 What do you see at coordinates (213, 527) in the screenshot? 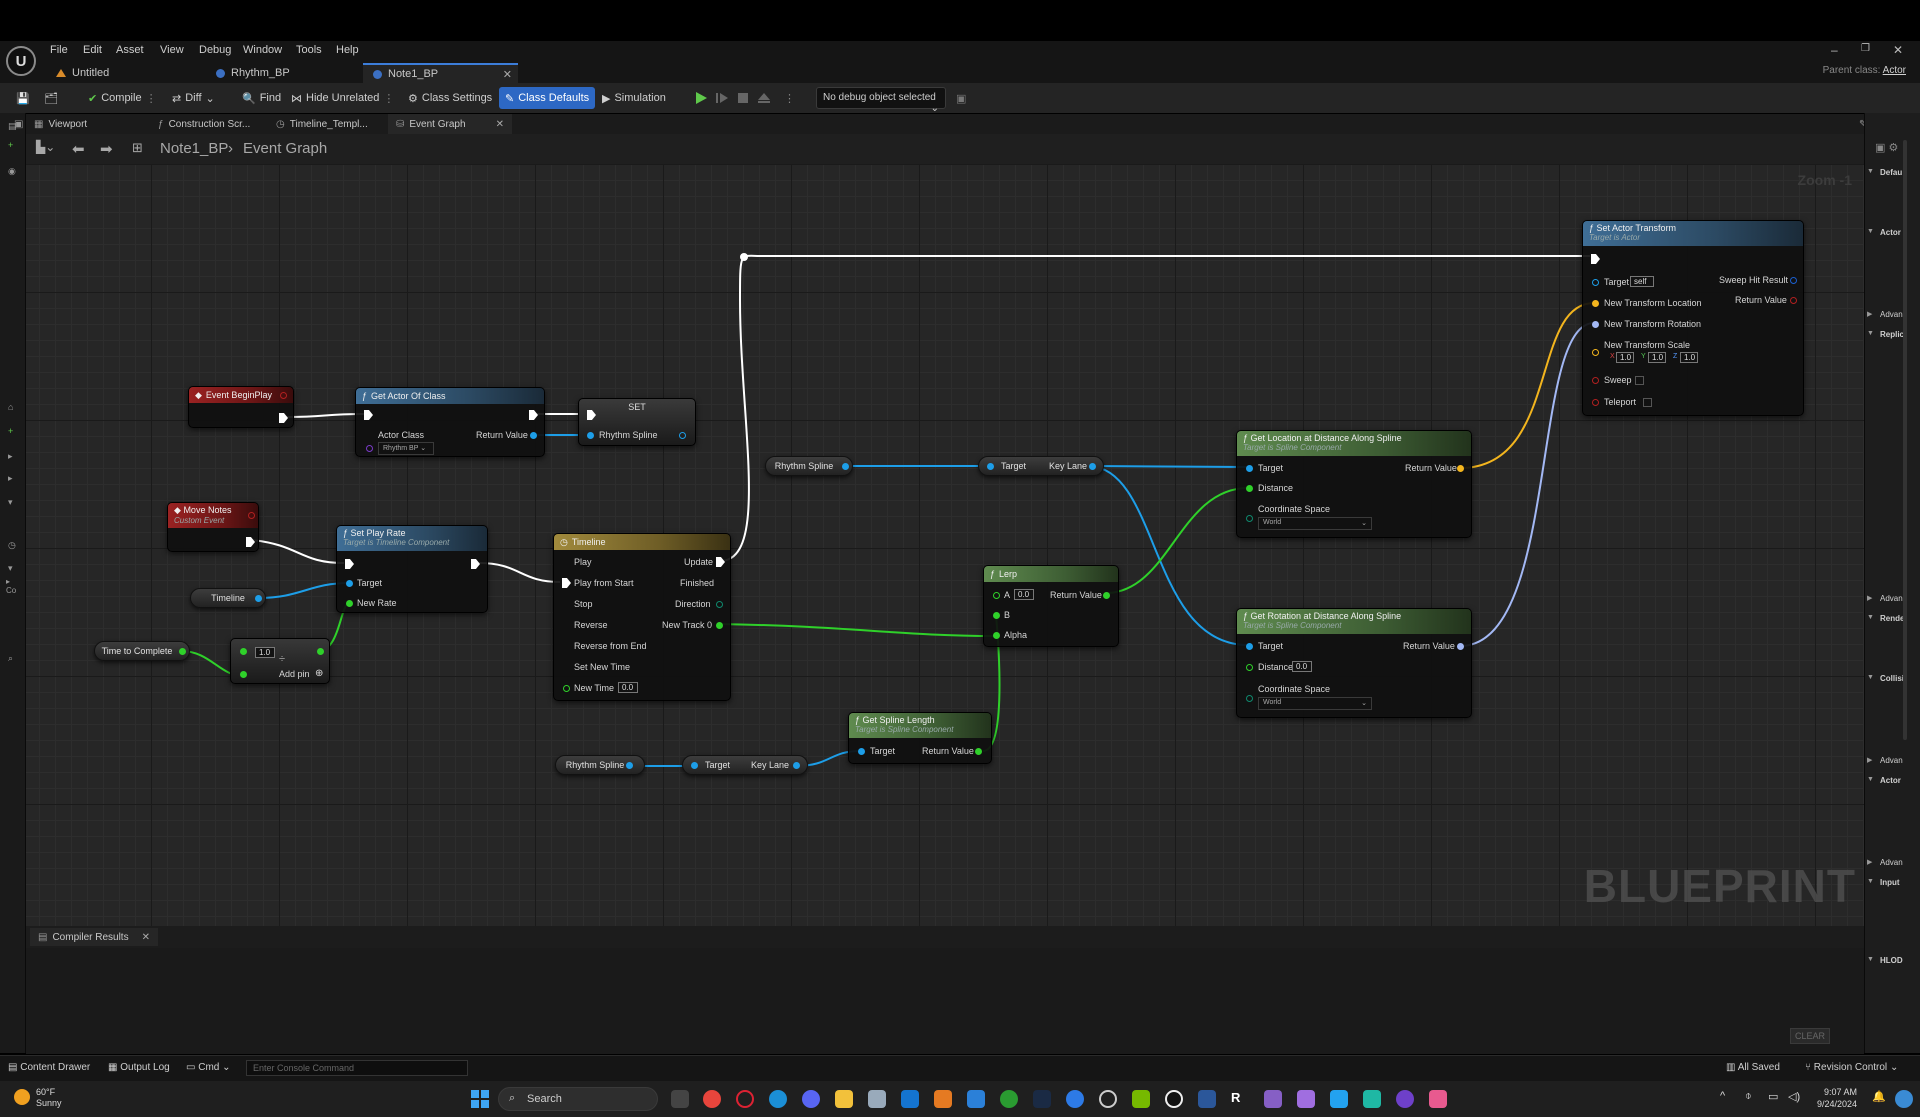
I see `move-notes-event-node: ◆ Move Notes Custom Event` at bounding box center [213, 527].